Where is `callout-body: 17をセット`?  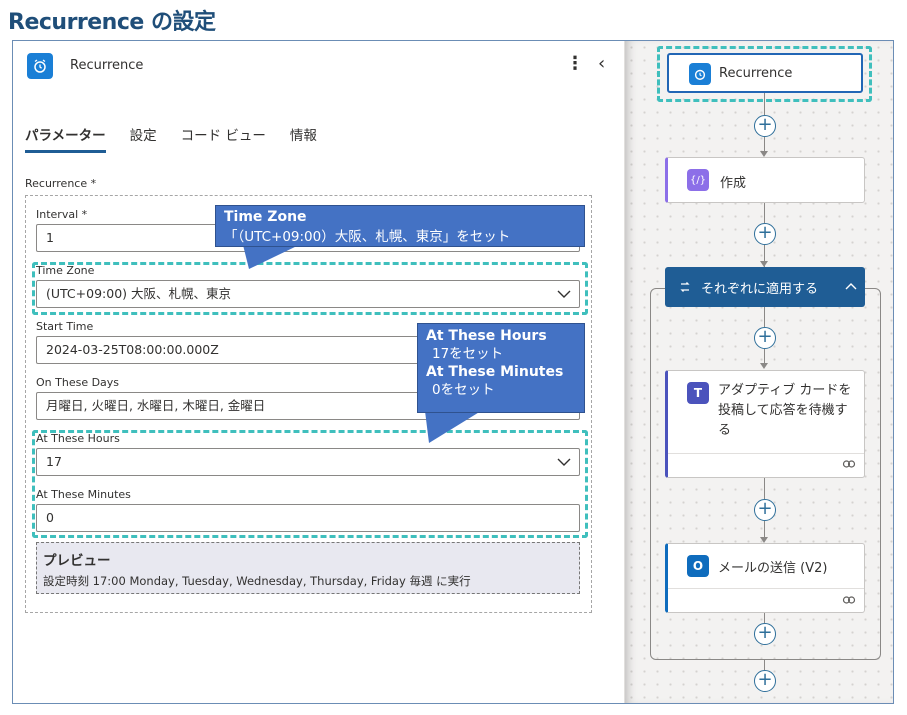 callout-body: 17をセット is located at coordinates (468, 354).